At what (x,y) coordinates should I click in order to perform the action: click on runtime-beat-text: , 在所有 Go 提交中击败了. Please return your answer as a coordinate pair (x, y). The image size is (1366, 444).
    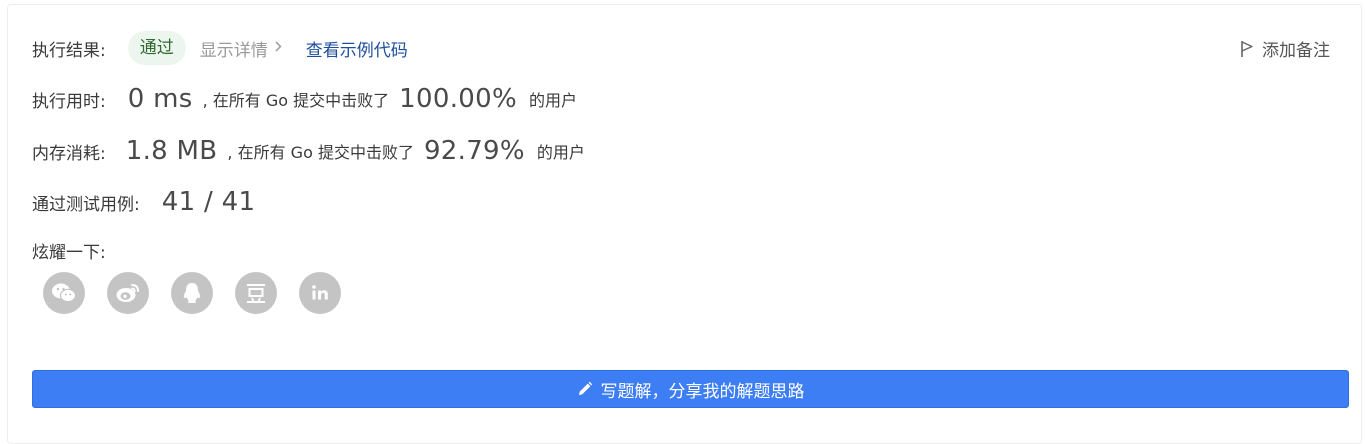
    Looking at the image, I should click on (296, 100).